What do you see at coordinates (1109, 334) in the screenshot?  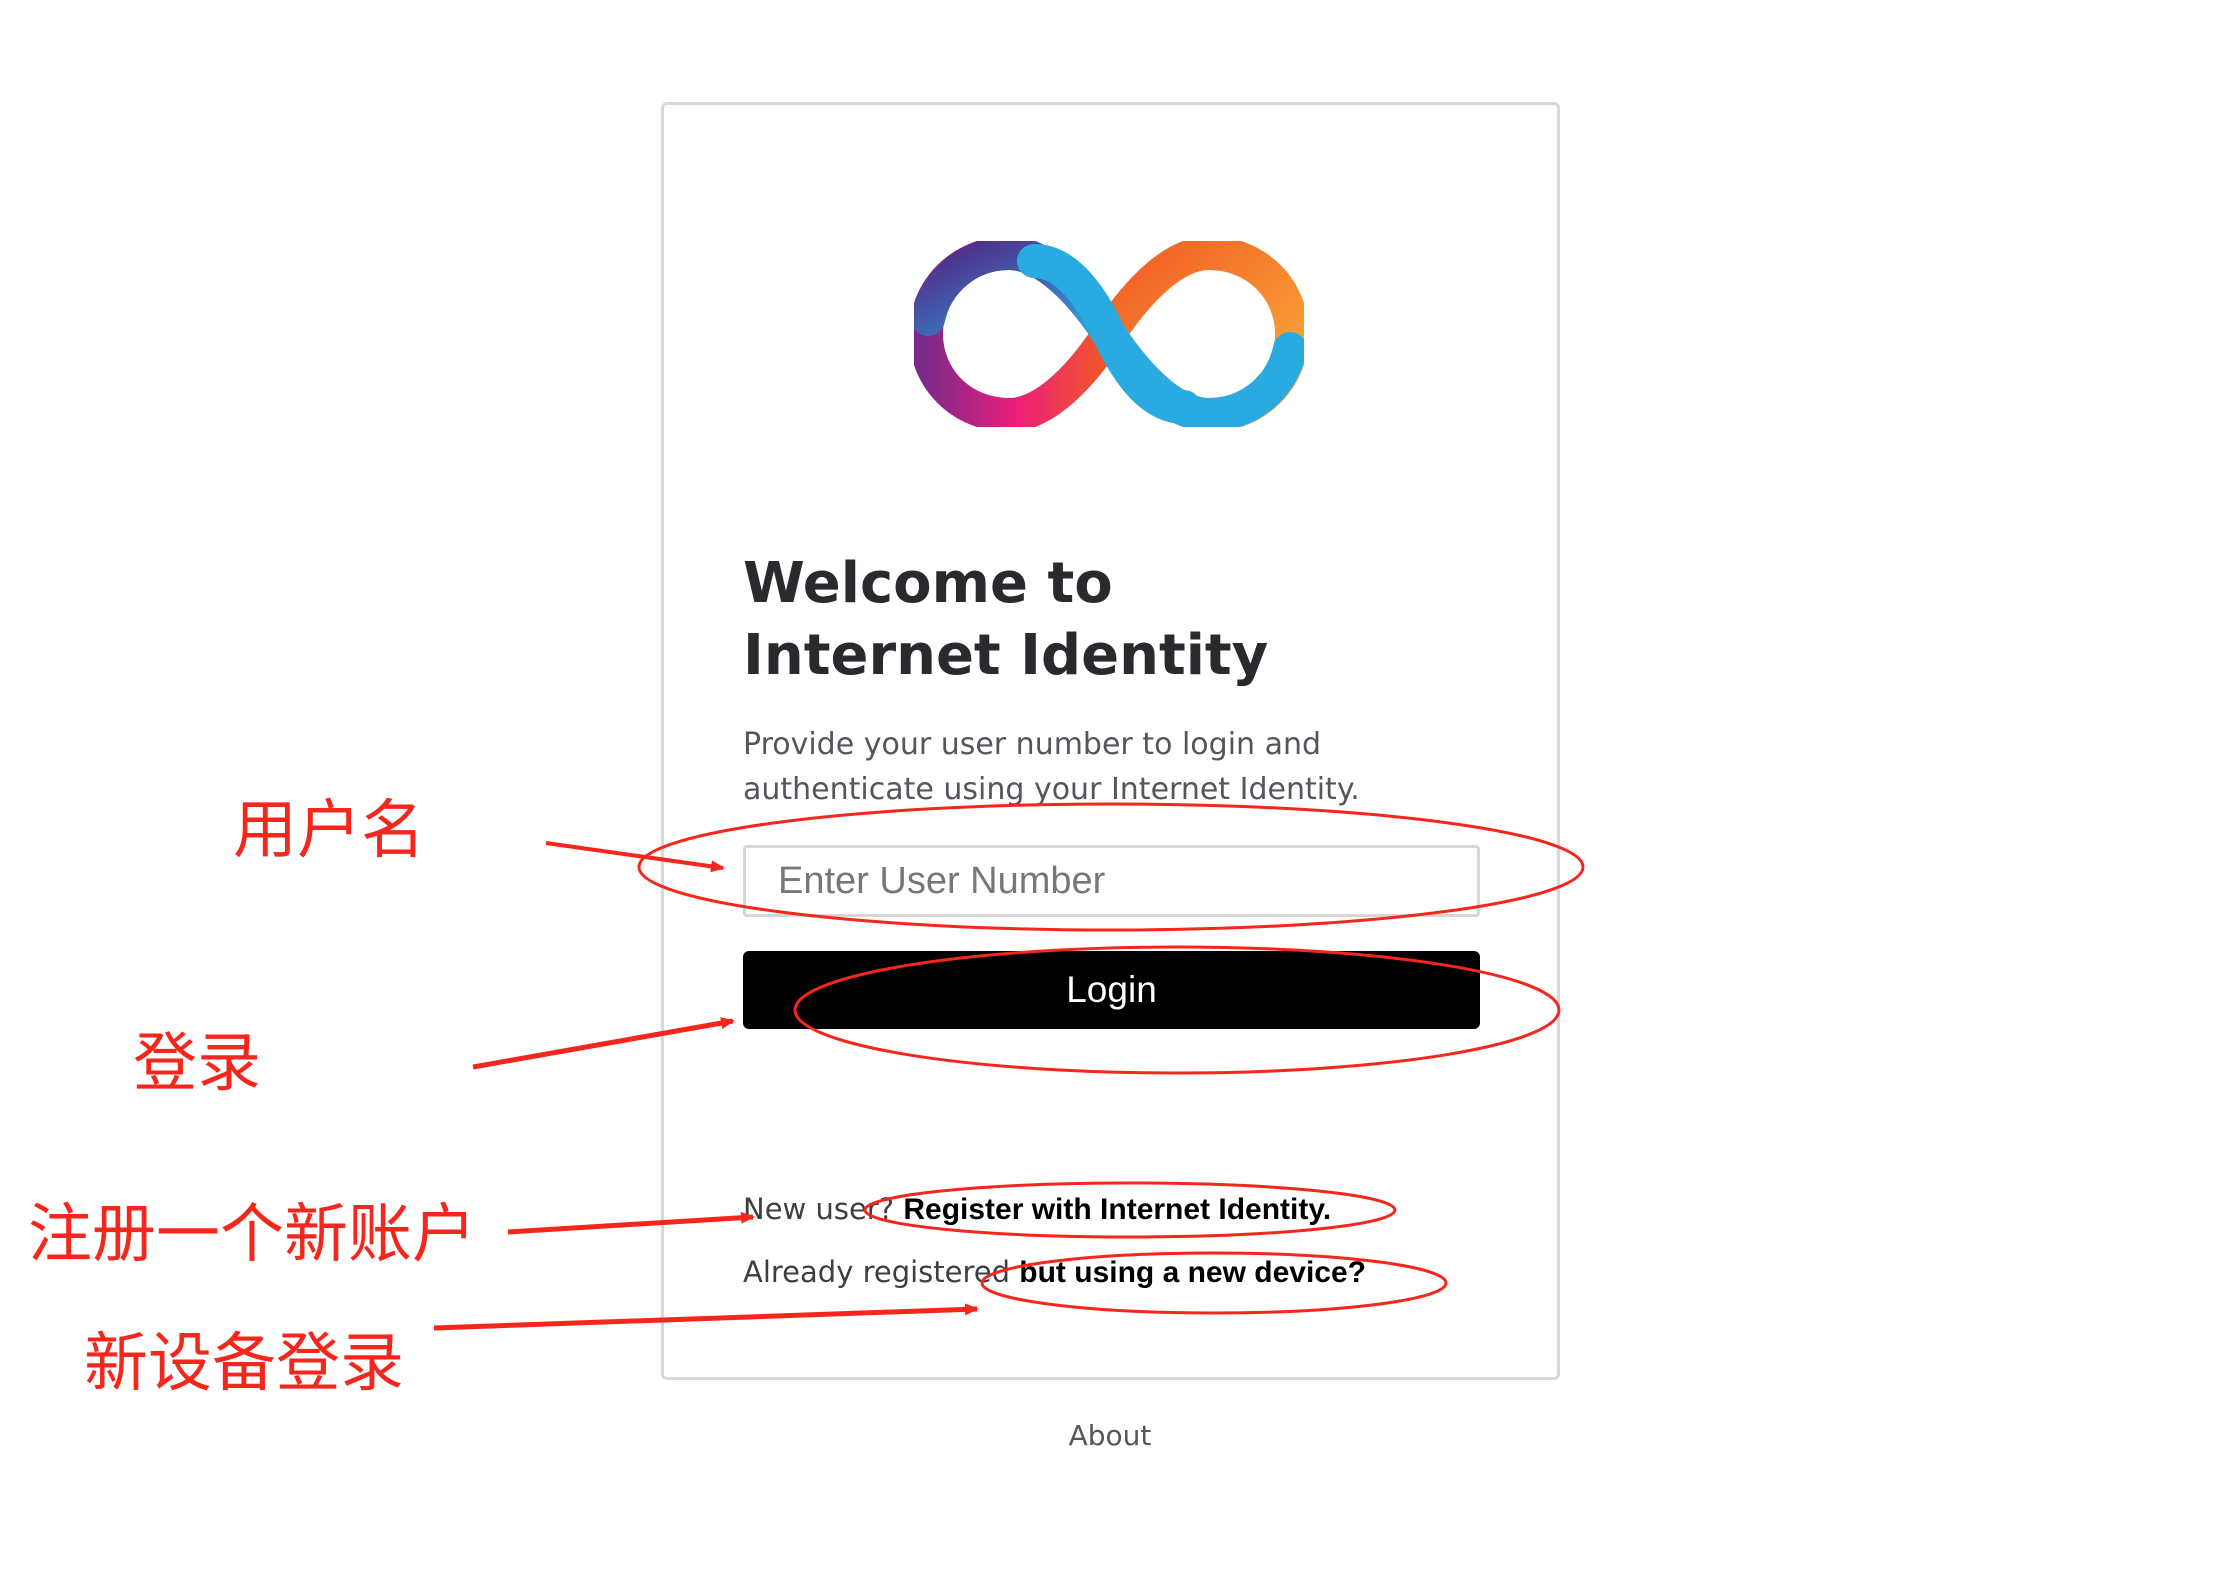 I see `infinity-logo-icon` at bounding box center [1109, 334].